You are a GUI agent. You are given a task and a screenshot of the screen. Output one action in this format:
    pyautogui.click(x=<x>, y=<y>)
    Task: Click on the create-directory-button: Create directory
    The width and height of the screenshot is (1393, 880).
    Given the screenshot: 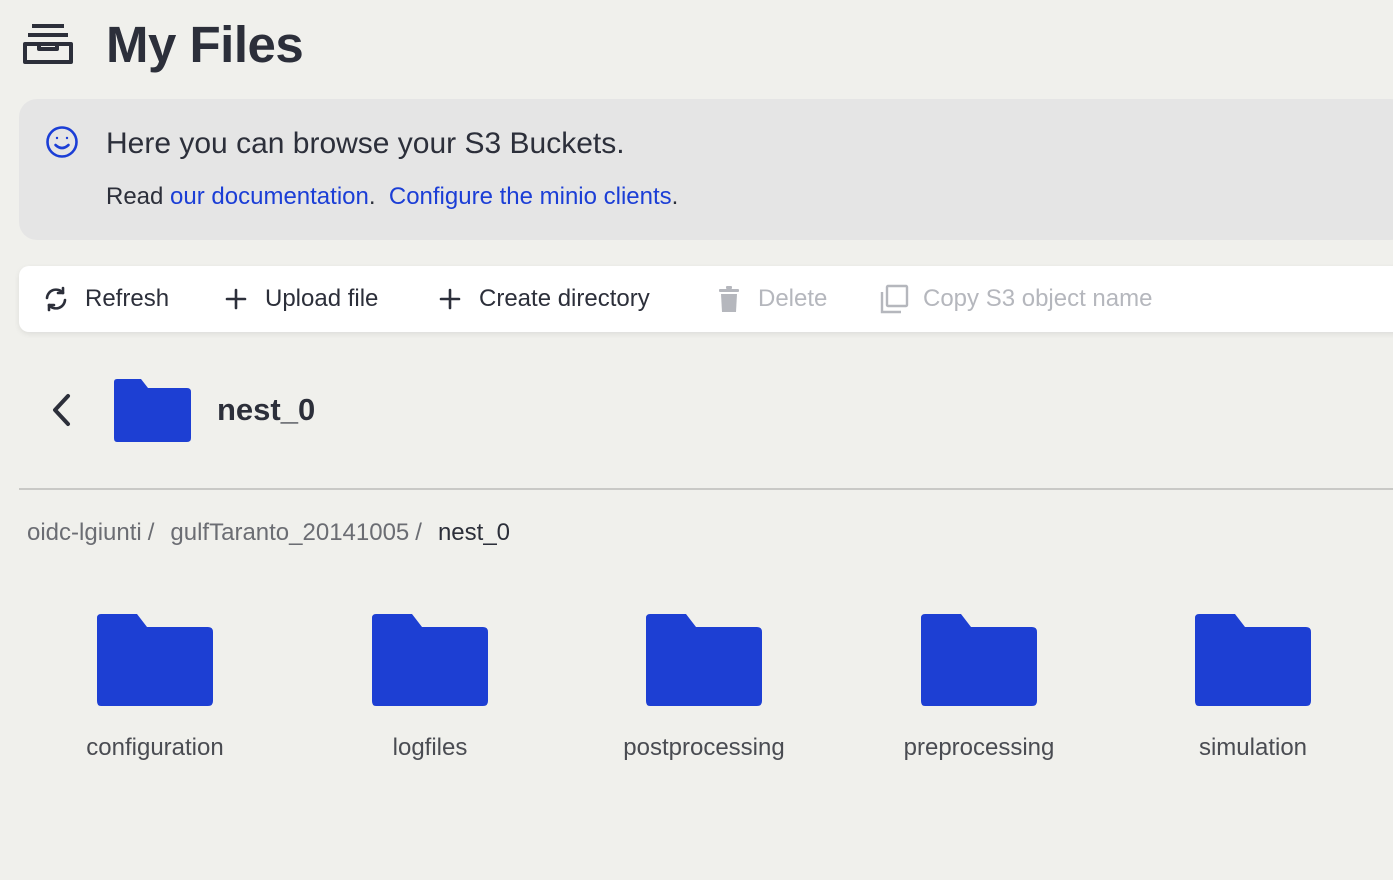 What is the action you would take?
    pyautogui.click(x=542, y=299)
    